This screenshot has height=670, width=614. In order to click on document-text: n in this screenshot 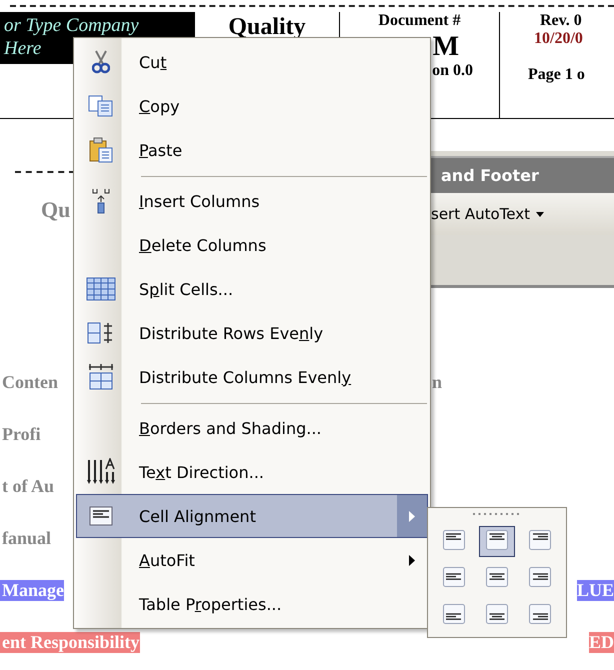, I will do `click(437, 382)`.